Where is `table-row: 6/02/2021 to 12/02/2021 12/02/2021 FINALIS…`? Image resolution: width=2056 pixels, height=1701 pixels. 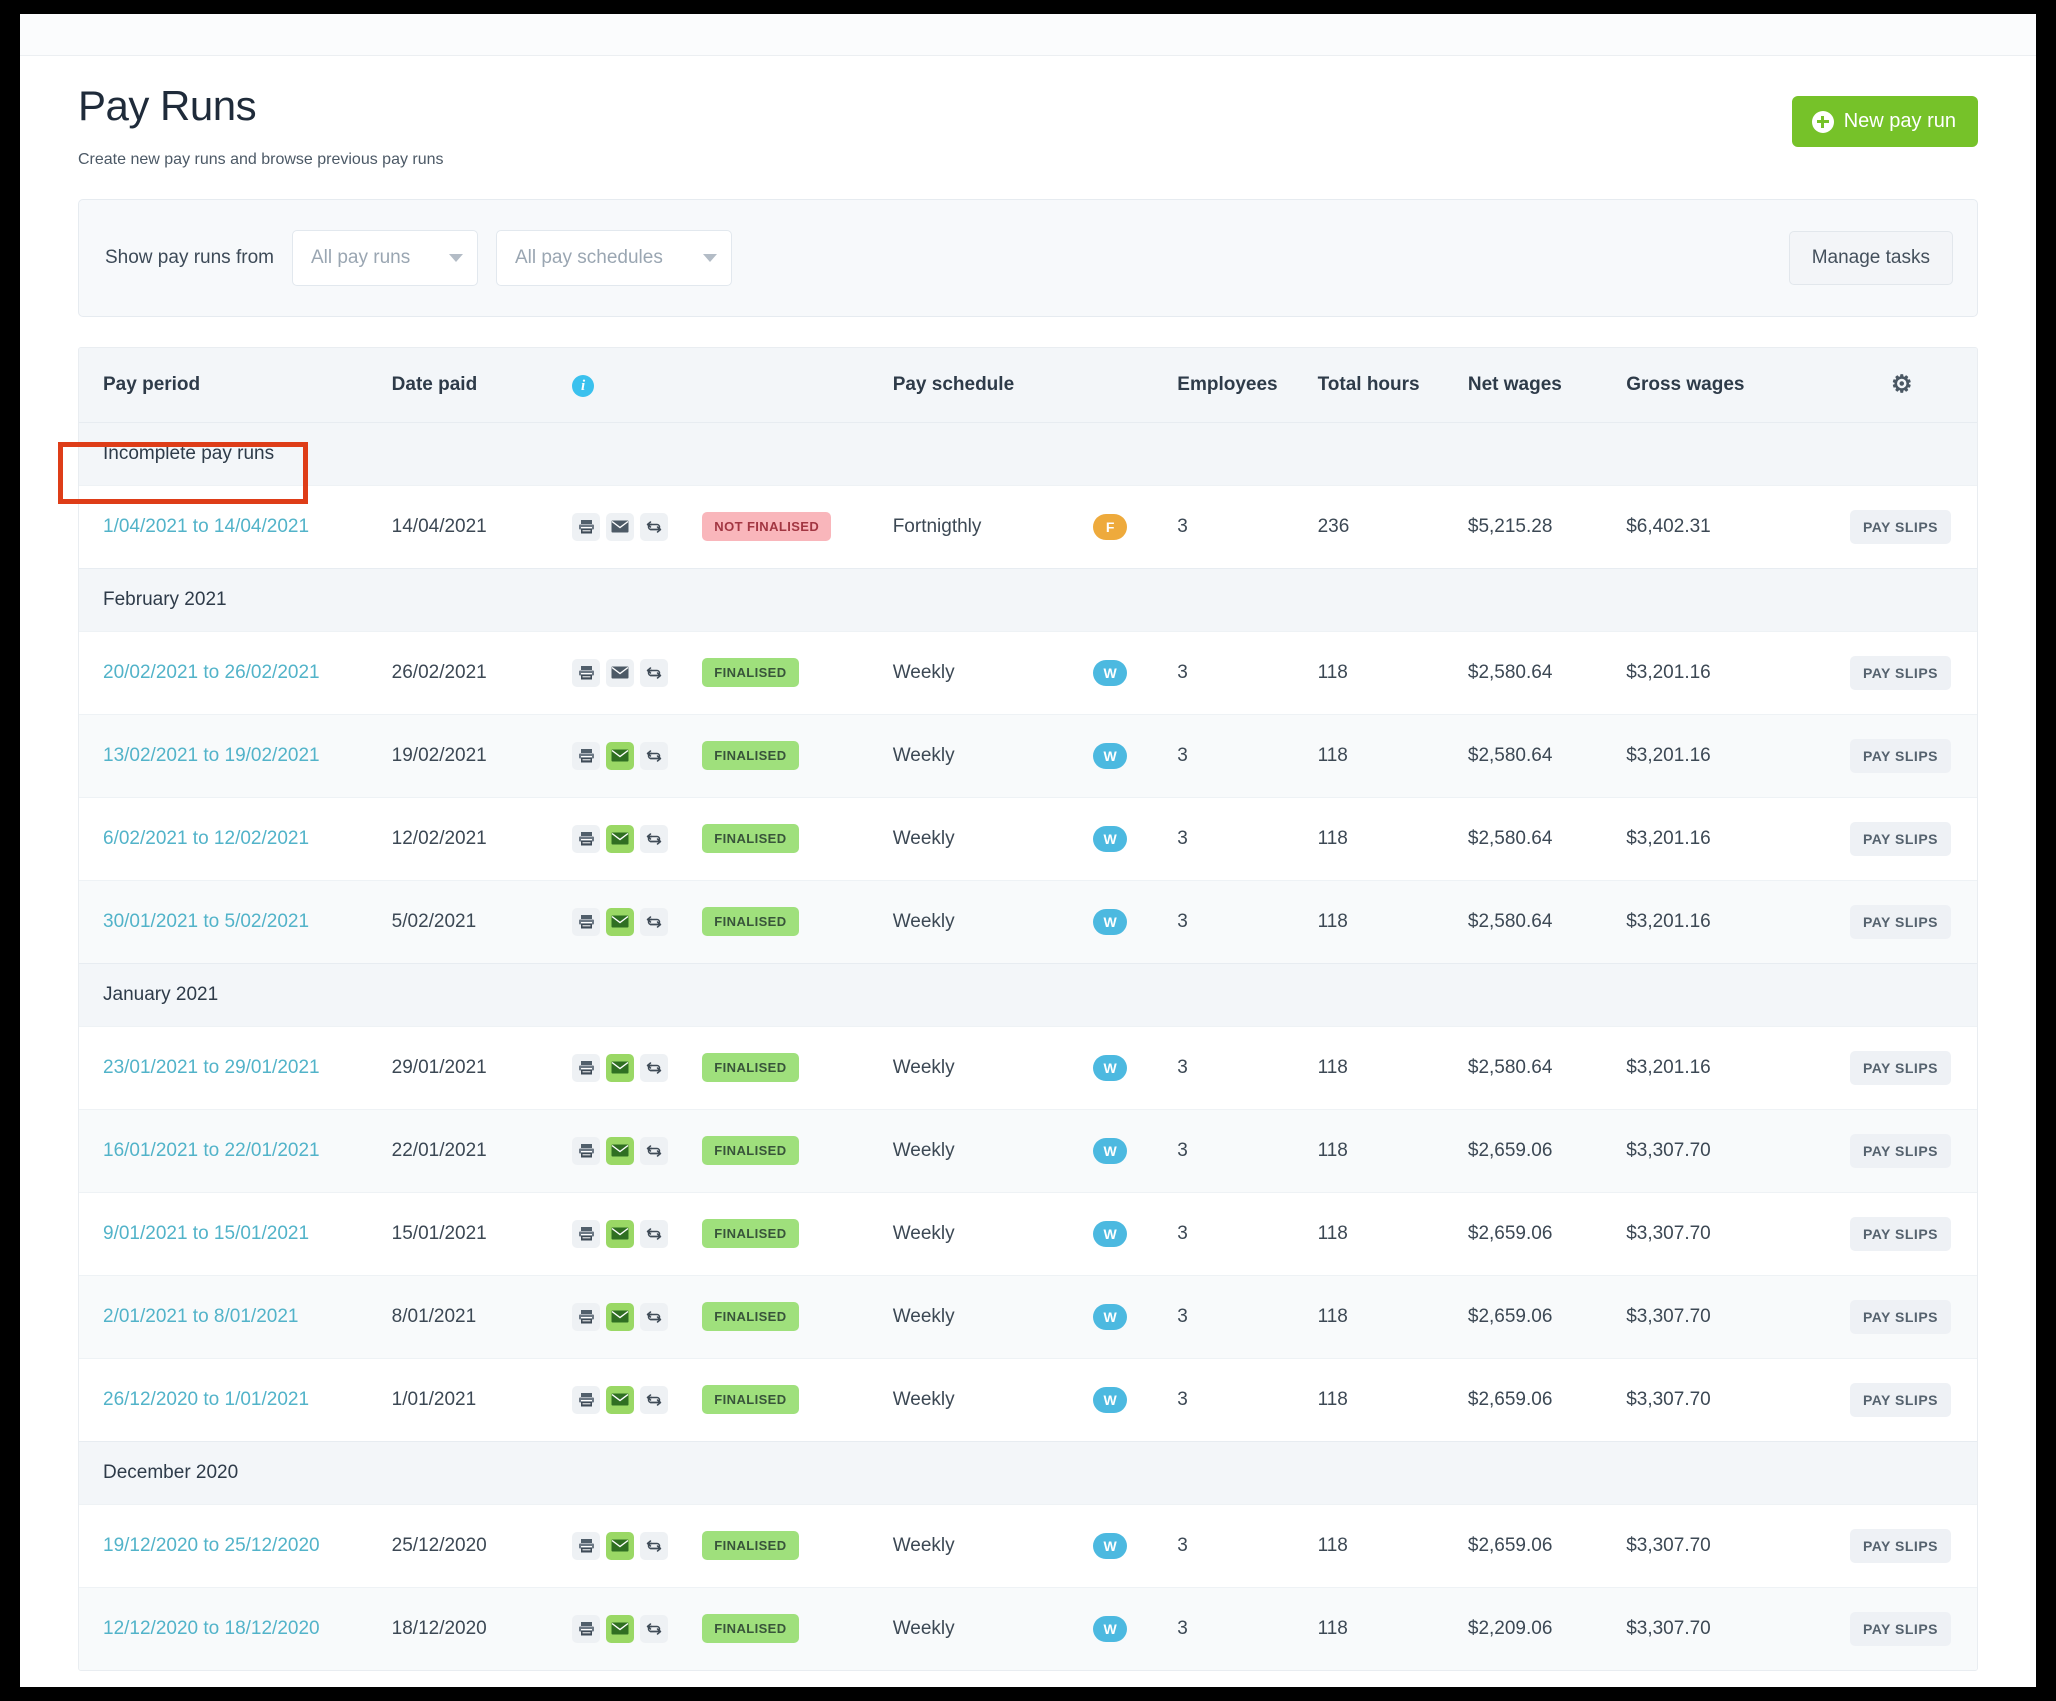
table-row: 6/02/2021 to 12/02/2021 12/02/2021 FINALIS… is located at coordinates (1028, 838).